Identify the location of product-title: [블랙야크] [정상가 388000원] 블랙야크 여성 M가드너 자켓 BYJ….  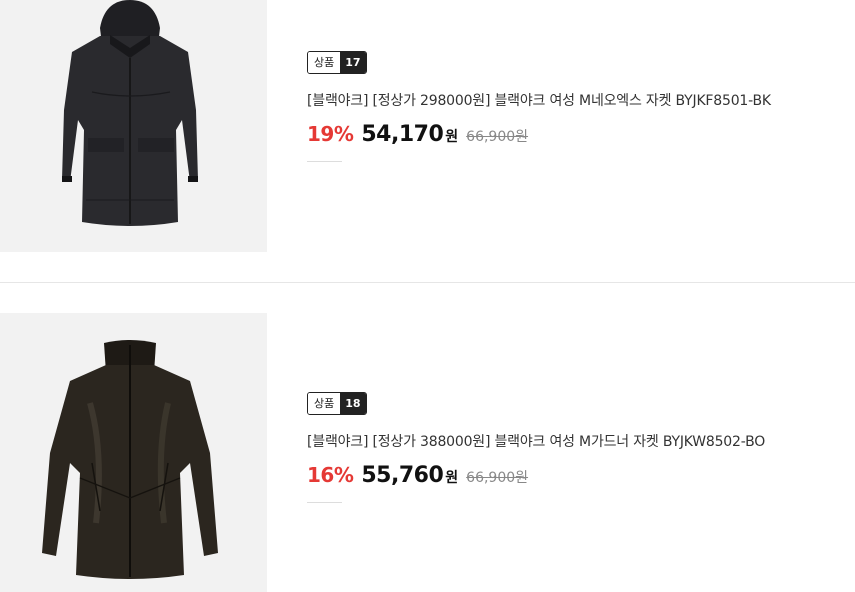
(536, 441).